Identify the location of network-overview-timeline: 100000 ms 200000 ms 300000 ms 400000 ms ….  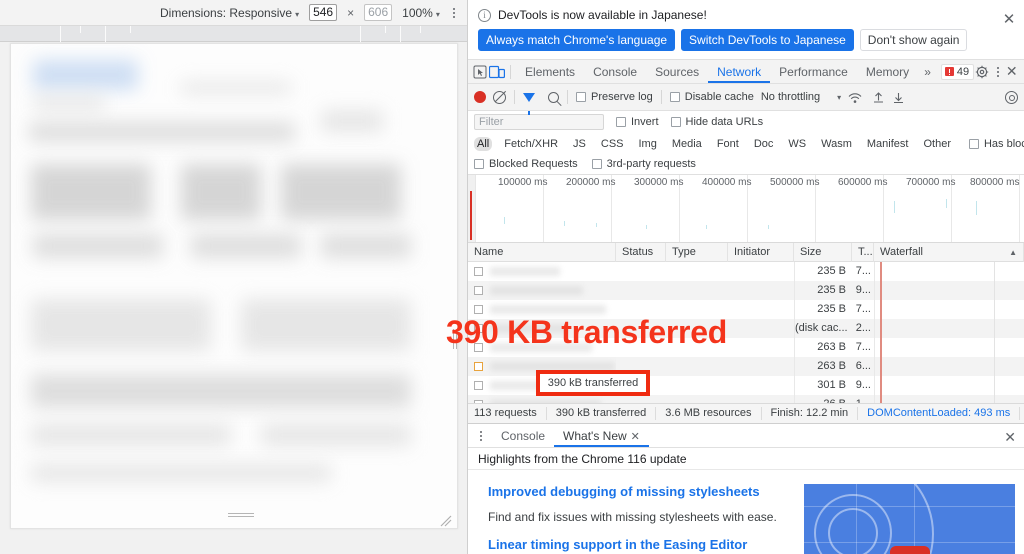
(746, 209).